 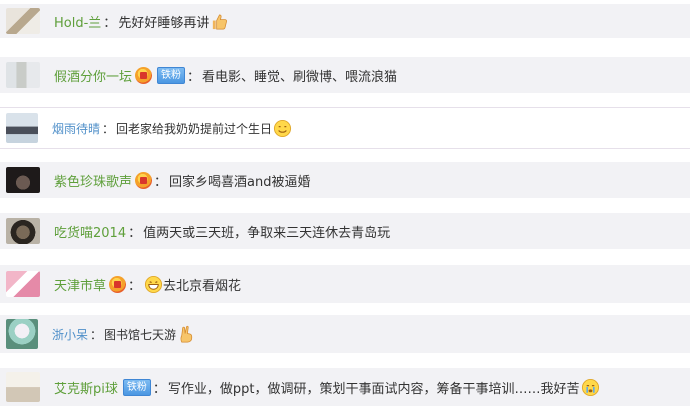 What do you see at coordinates (240, 182) in the screenshot?
I see `comment-text: 回家乡喝喜酒and被逼婚` at bounding box center [240, 182].